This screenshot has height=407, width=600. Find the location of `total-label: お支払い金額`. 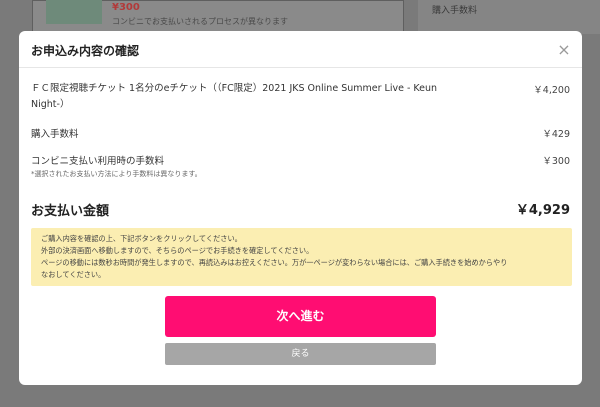

total-label: お支払い金額 is located at coordinates (70, 211).